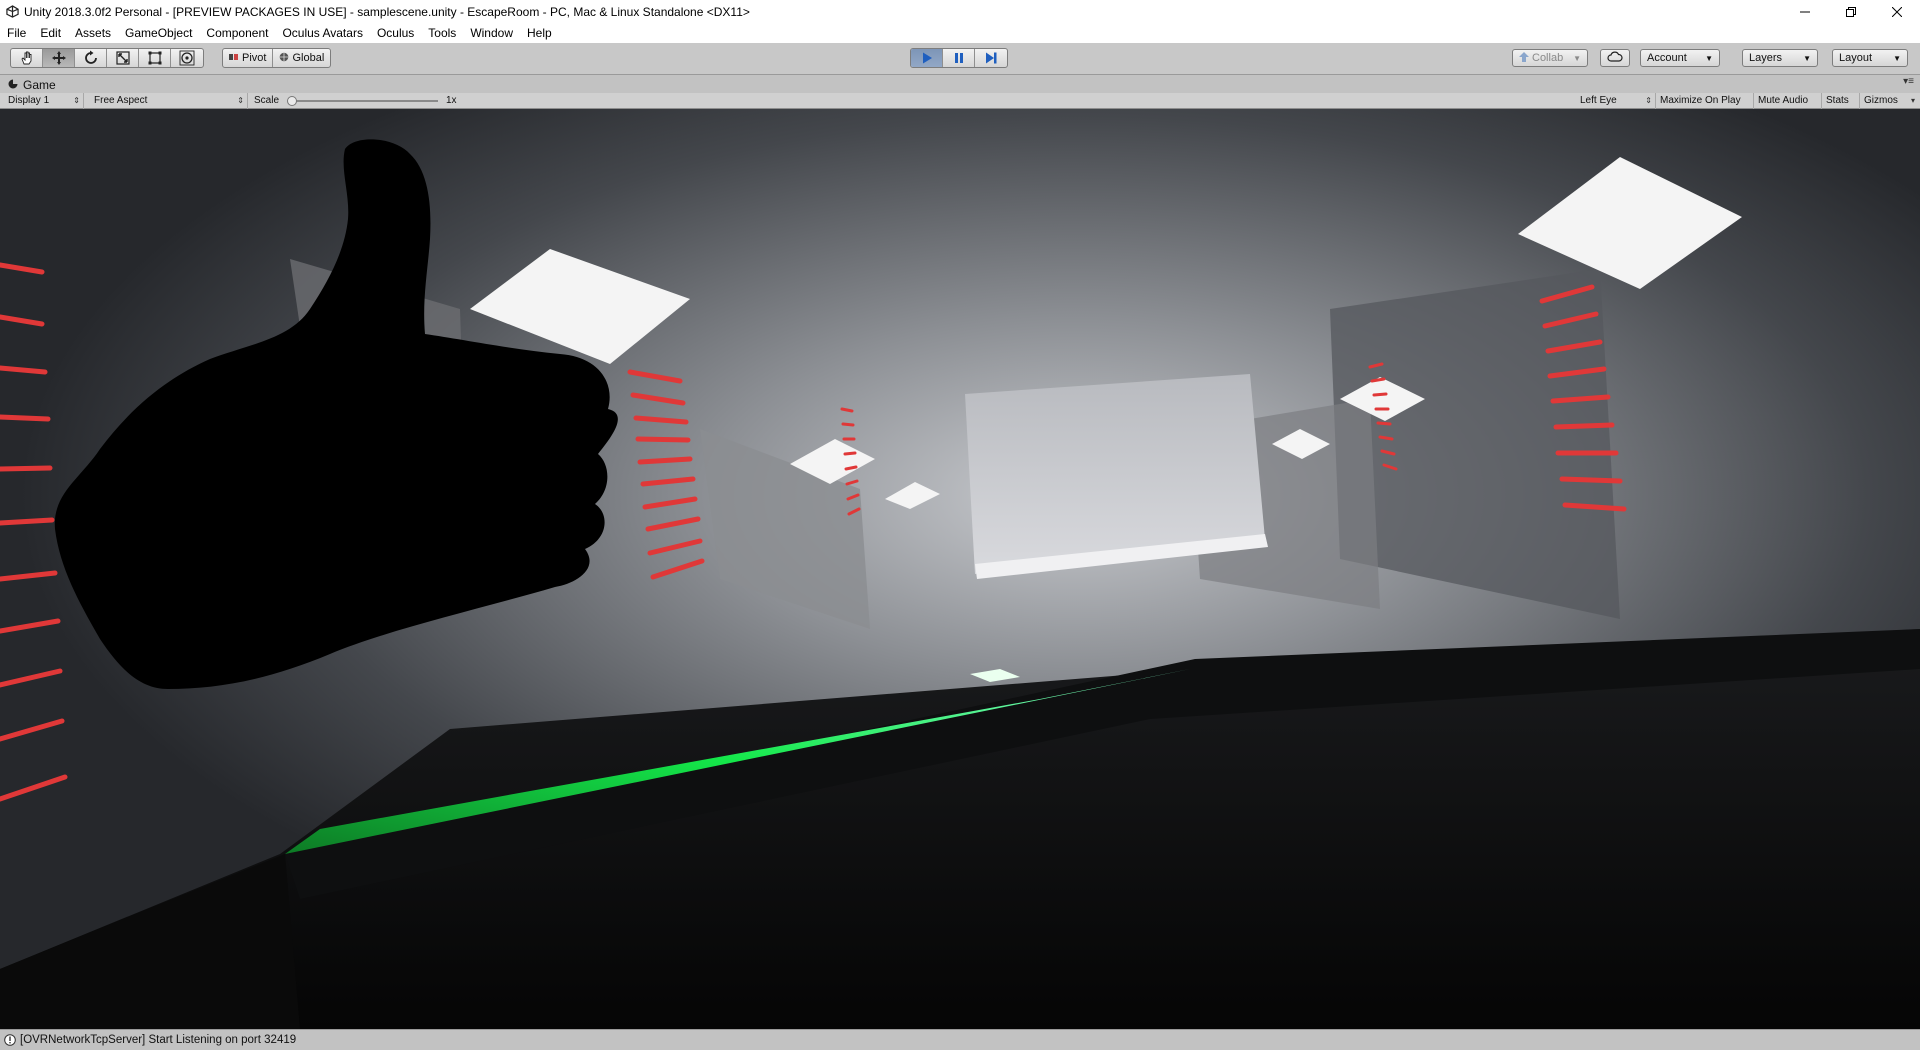 The image size is (1920, 1050). I want to click on global-label: Global, so click(308, 58).